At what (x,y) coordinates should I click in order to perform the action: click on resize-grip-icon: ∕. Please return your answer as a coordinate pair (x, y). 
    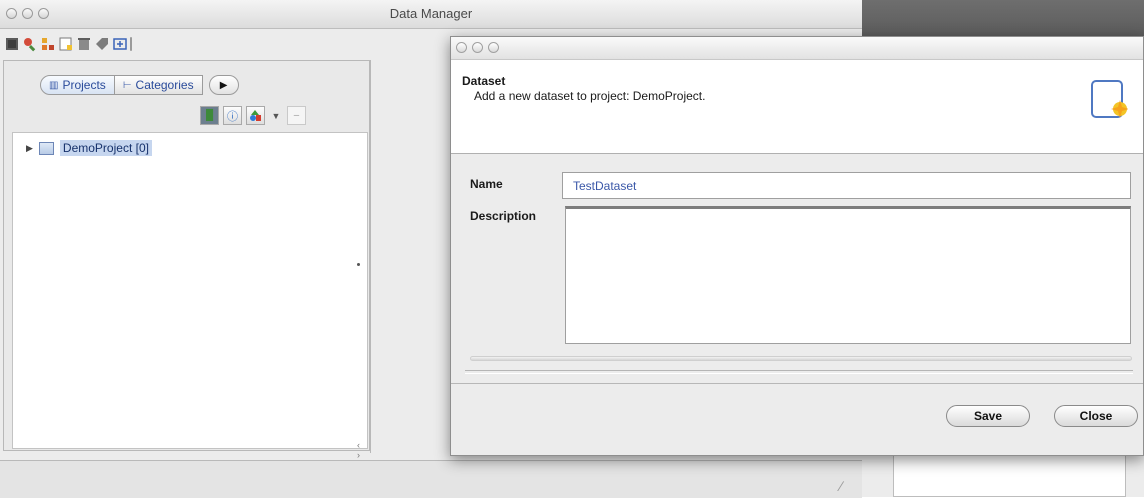
    Looking at the image, I should click on (841, 486).